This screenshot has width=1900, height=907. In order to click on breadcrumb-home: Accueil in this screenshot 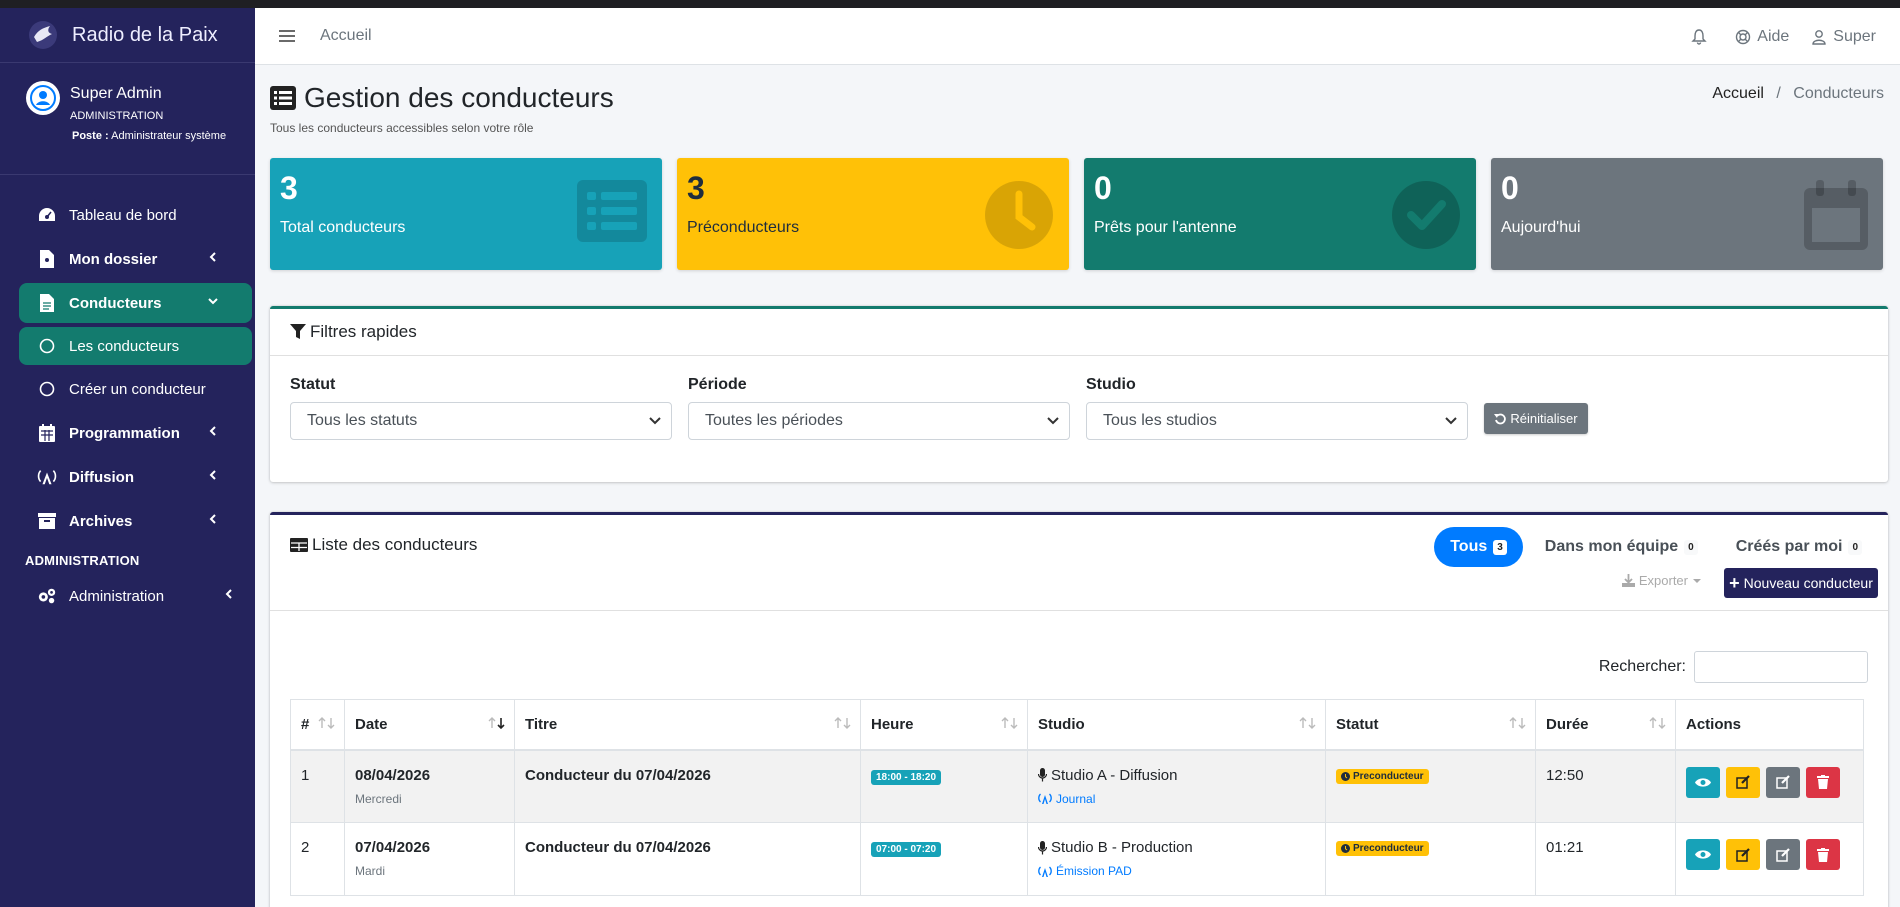, I will do `click(1738, 93)`.